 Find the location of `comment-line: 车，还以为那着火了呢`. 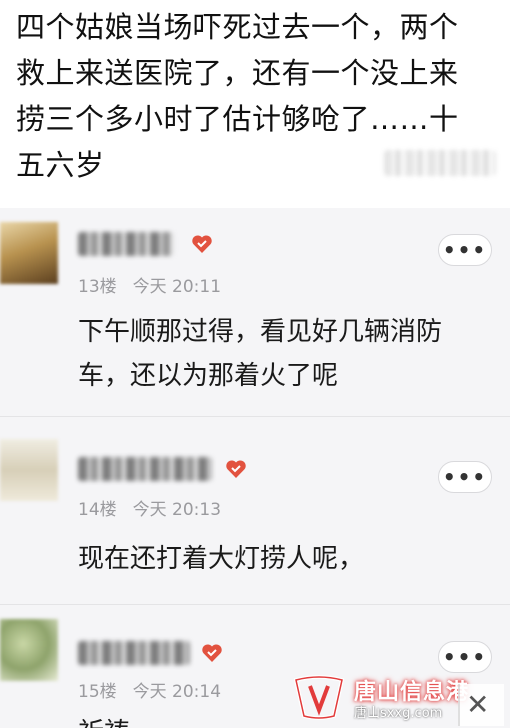

comment-line: 车，还以为那着火了呢 is located at coordinates (208, 376).